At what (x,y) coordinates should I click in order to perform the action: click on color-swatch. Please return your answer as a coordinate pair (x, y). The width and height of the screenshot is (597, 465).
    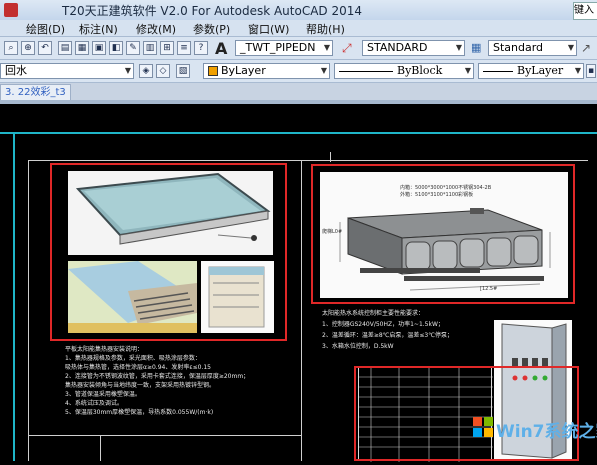
    Looking at the image, I should click on (213, 71).